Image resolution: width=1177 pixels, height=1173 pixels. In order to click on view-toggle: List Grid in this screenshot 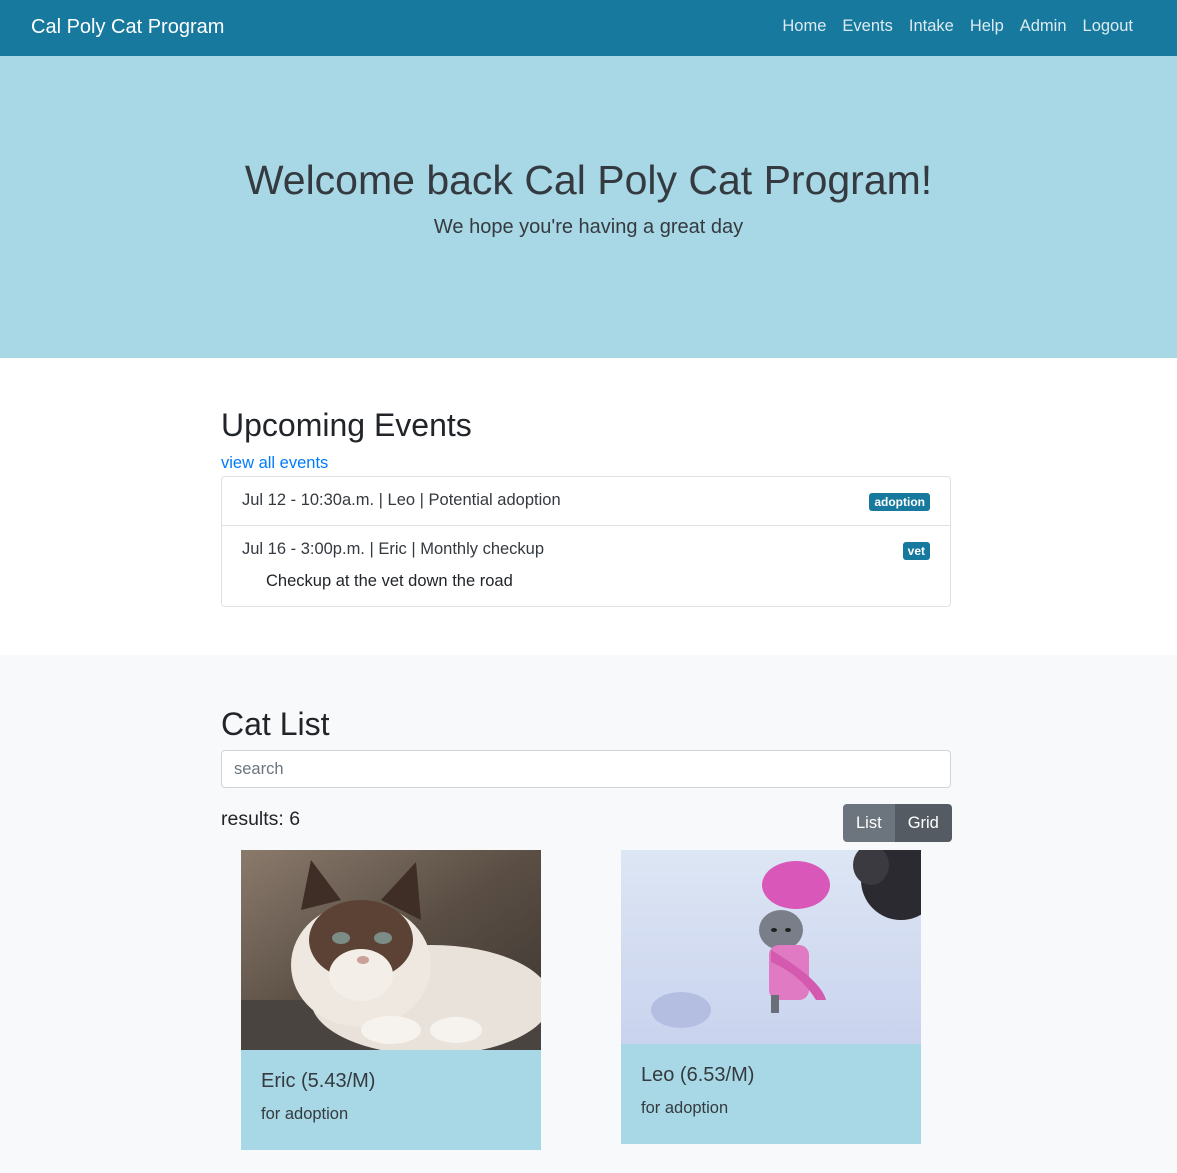, I will do `click(897, 823)`.